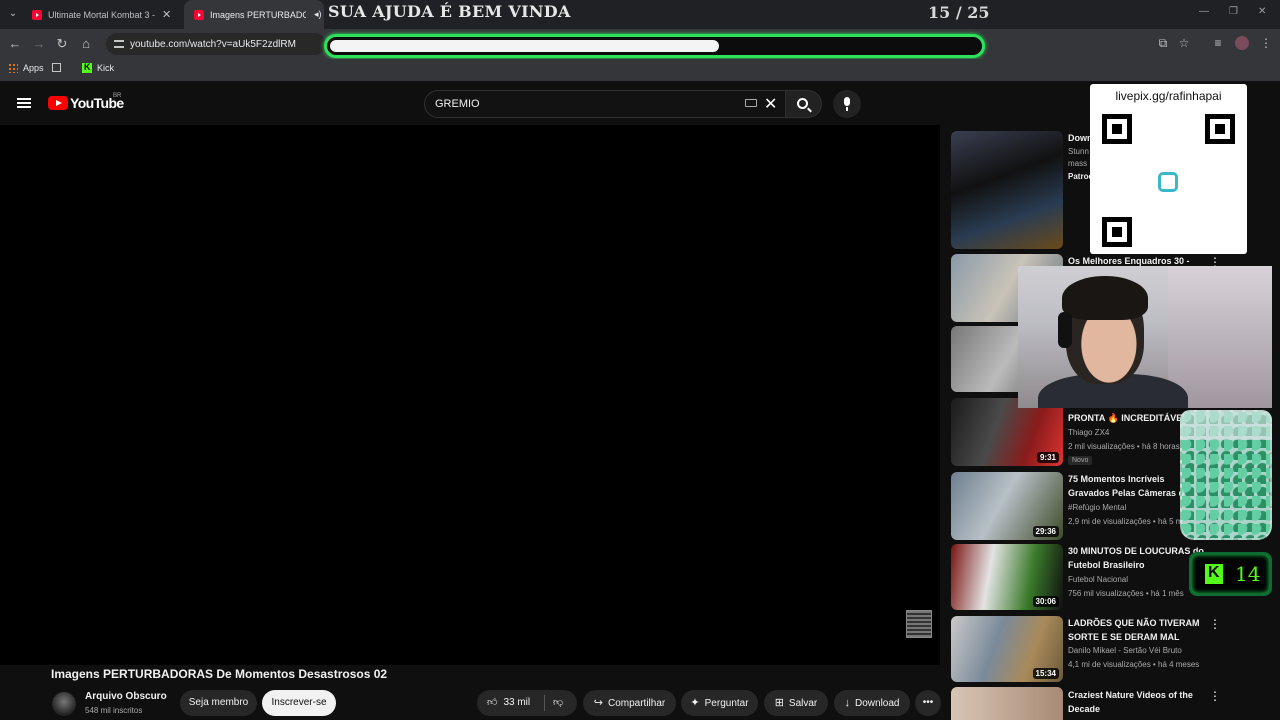  Describe the element at coordinates (1125, 650) in the screenshot. I see `rec-channel: Danilo Mikael - Sertão Véi Bruto` at that location.